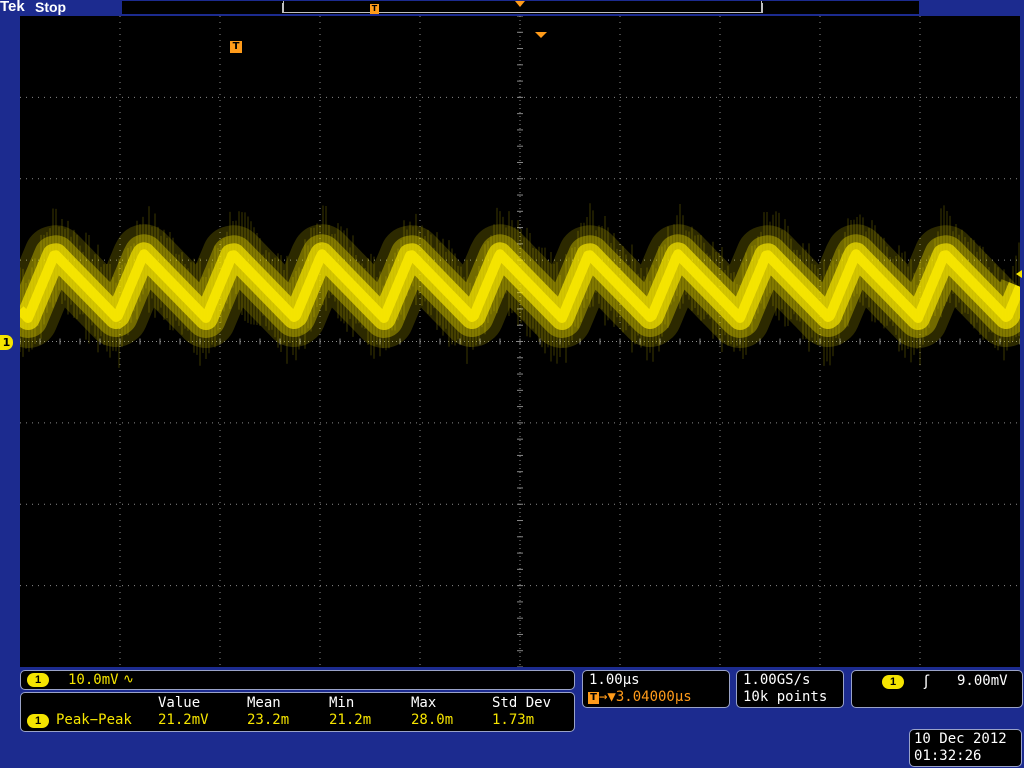 The width and height of the screenshot is (1024, 768). Describe the element at coordinates (432, 720) in the screenshot. I see `measurement-max: 28.0m` at that location.